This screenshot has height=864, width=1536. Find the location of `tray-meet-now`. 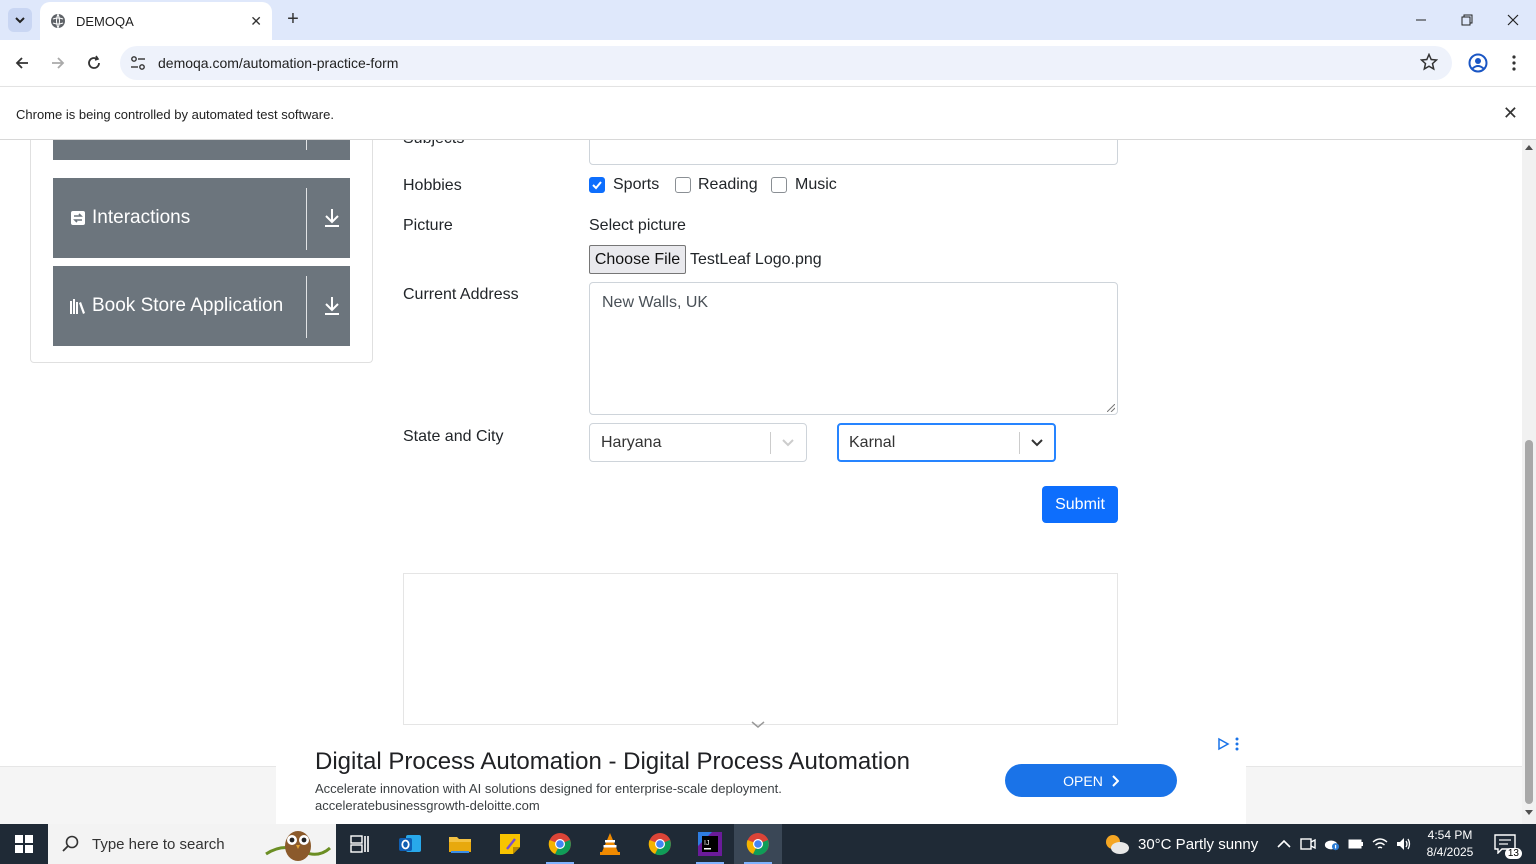

tray-meet-now is located at coordinates (1308, 844).